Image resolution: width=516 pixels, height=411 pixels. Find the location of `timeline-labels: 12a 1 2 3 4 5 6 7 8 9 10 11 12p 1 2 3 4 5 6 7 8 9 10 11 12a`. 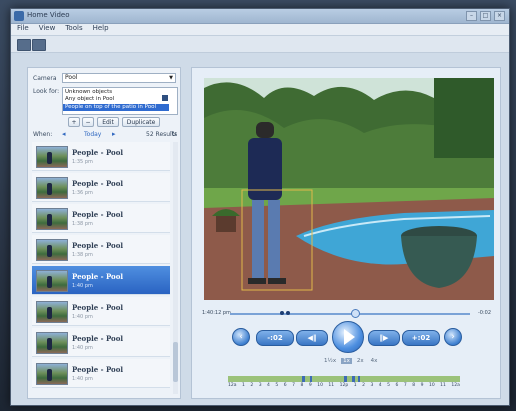

timeline-labels: 12a 1 2 3 4 5 6 7 8 9 10 11 12p 1 2 3 4 5 6 7 8 9 10 11 12a is located at coordinates (344, 385).